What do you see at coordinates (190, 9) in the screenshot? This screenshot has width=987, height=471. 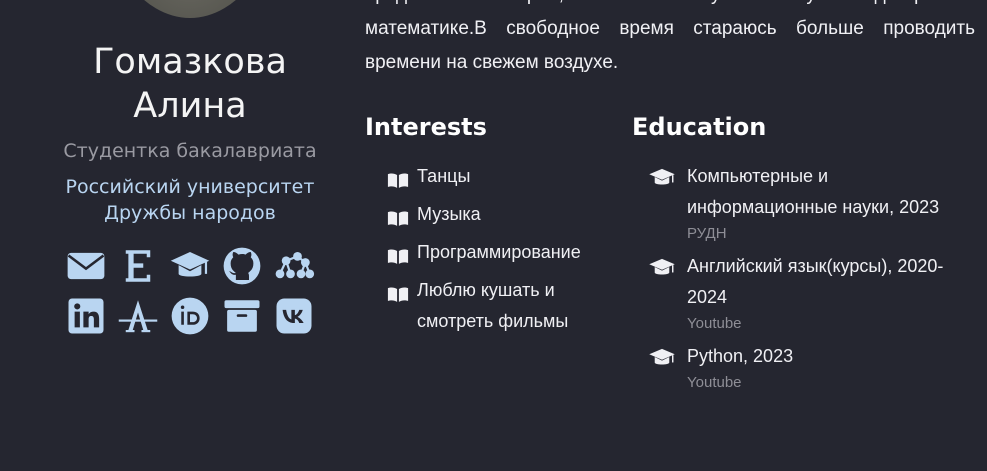 I see `avatar` at bounding box center [190, 9].